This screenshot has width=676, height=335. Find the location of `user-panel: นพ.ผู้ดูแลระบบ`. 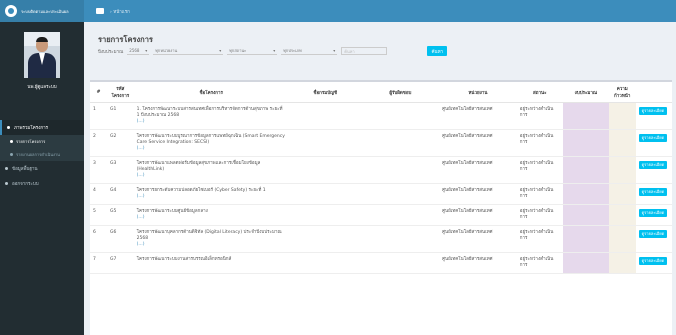

user-panel: นพ.ผู้ดูแลระบบ is located at coordinates (42, 61).